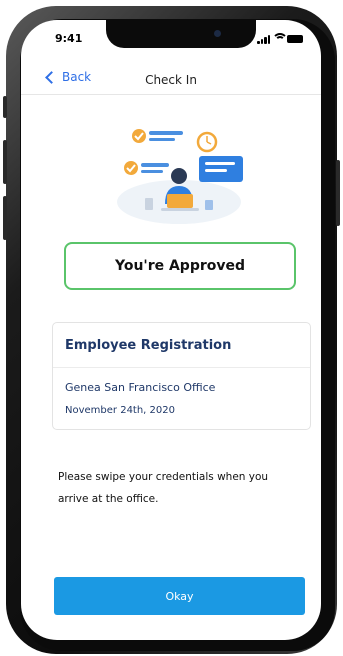  I want to click on approval-status-label: You're Approved, so click(180, 266).